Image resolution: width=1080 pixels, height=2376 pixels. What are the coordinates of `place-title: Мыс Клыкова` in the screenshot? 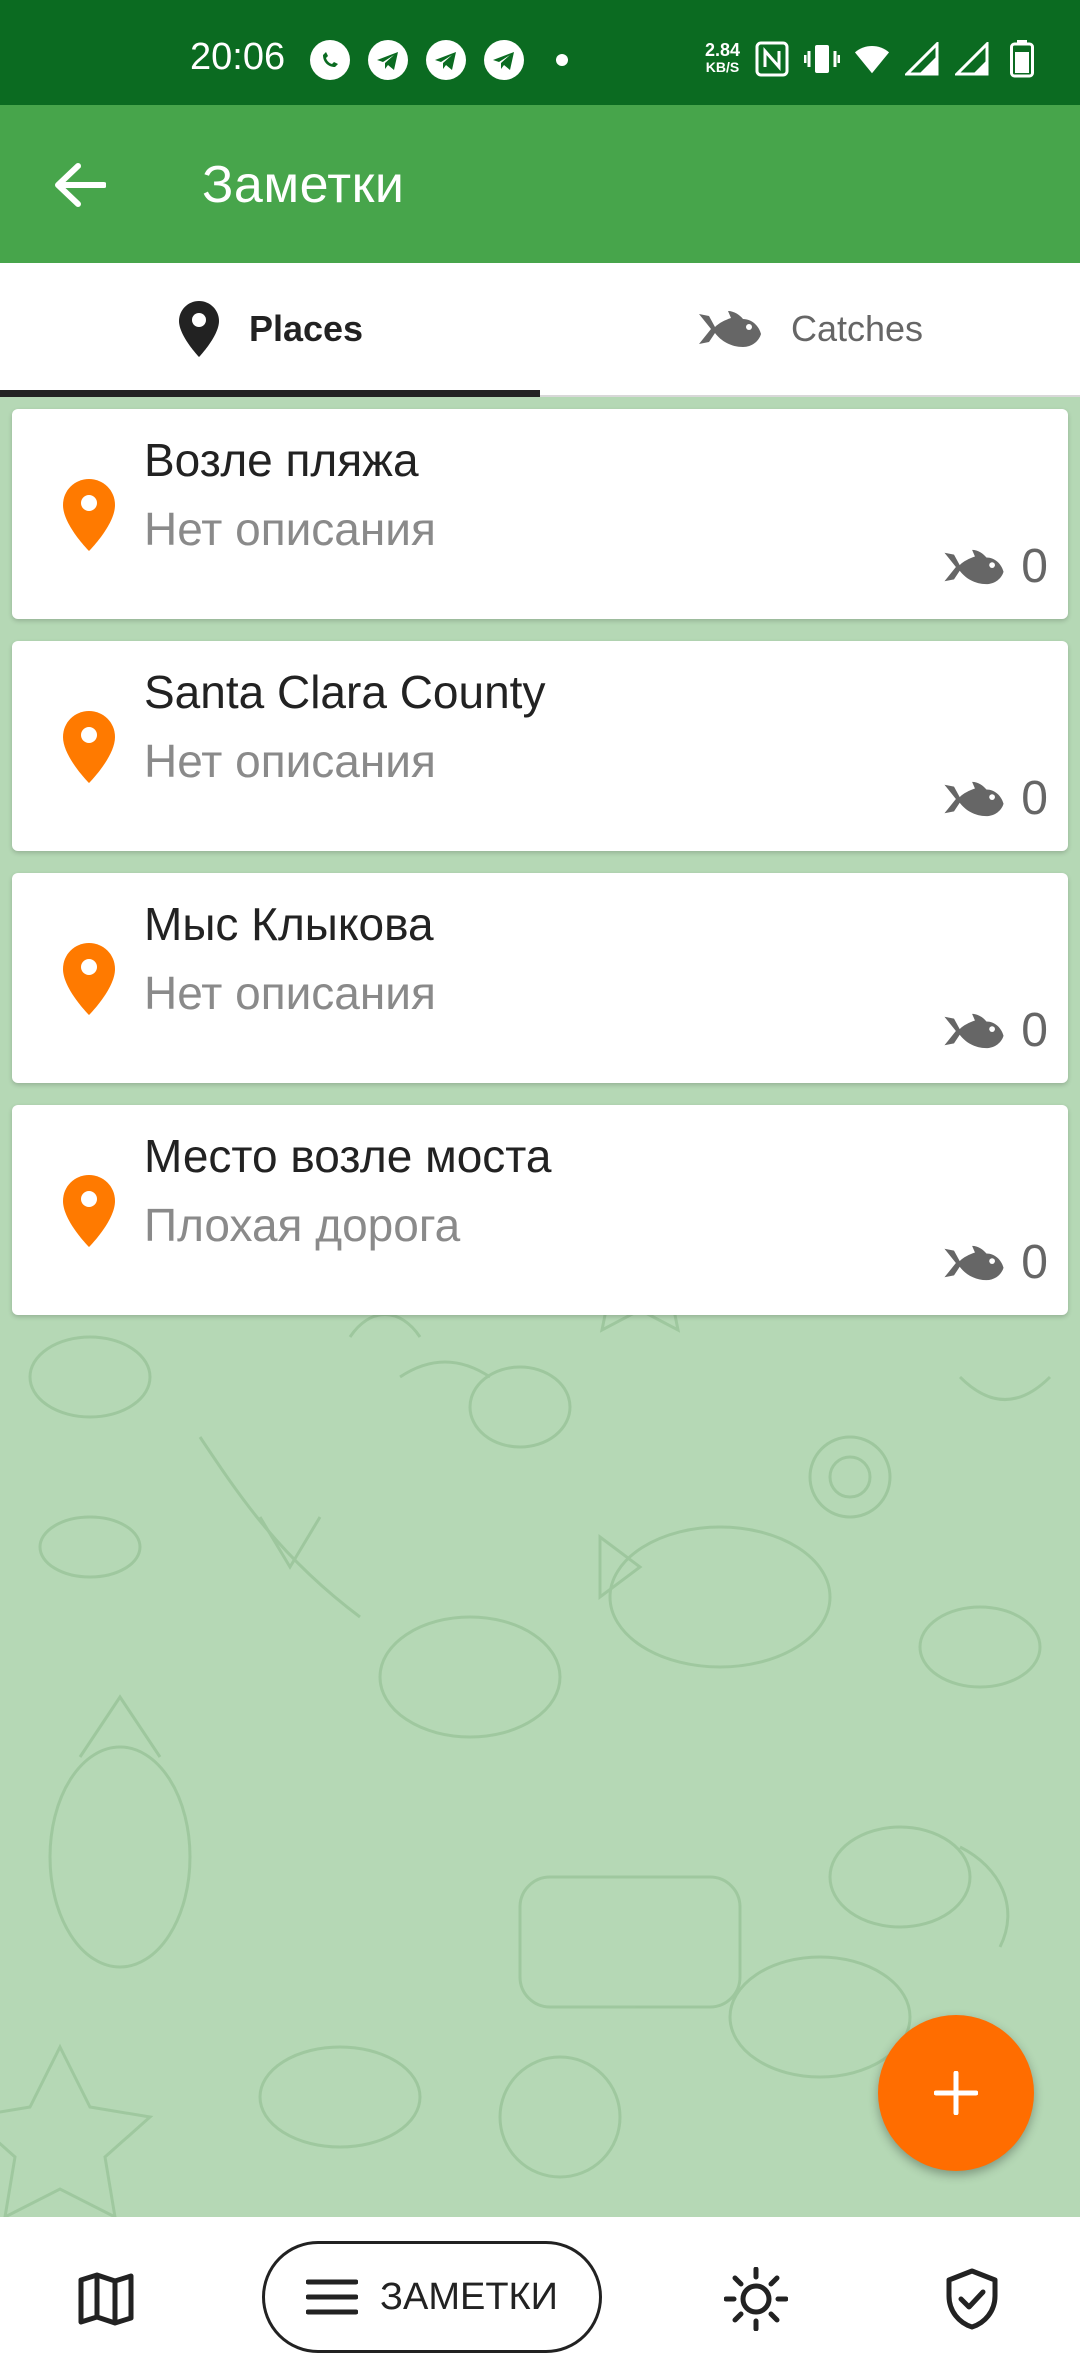 It's located at (289, 924).